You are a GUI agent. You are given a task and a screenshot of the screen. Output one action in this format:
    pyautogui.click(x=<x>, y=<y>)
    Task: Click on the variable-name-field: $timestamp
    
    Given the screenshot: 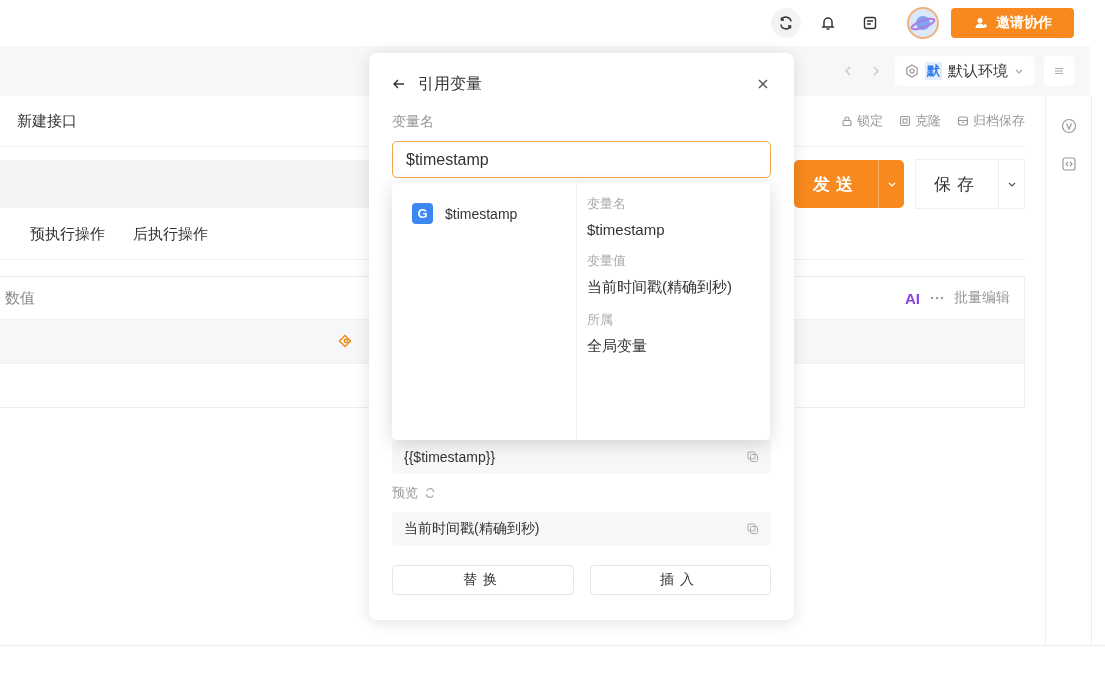 What is the action you would take?
    pyautogui.click(x=581, y=159)
    